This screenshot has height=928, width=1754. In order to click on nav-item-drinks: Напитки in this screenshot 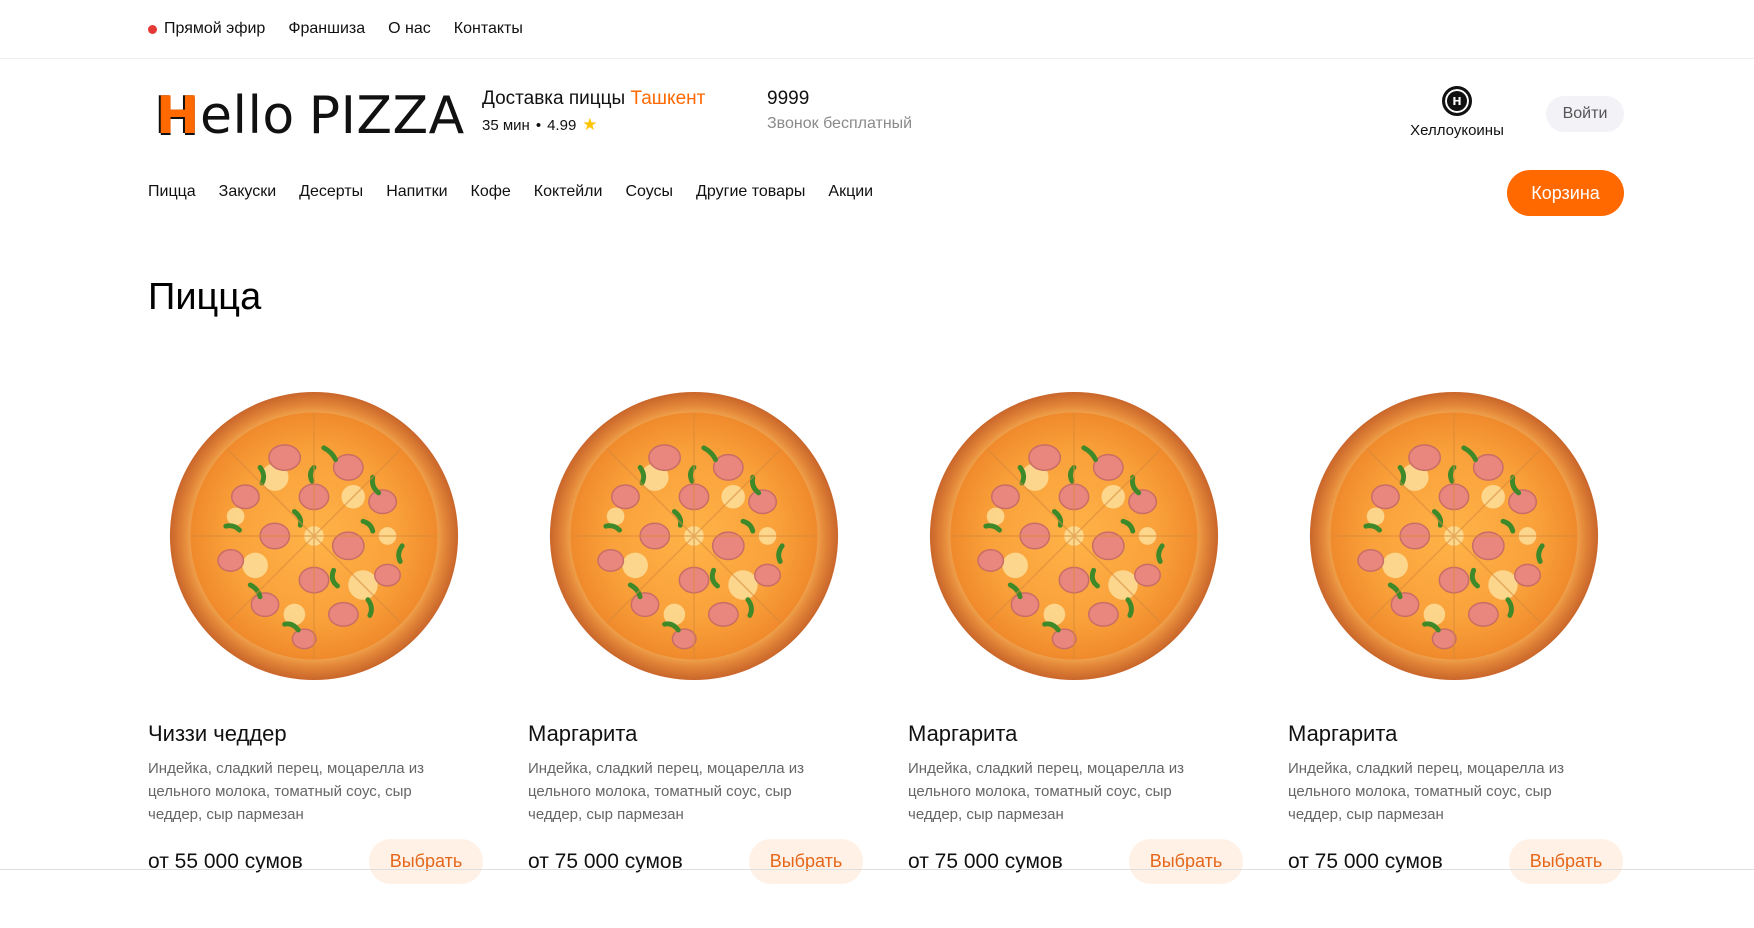, I will do `click(416, 192)`.